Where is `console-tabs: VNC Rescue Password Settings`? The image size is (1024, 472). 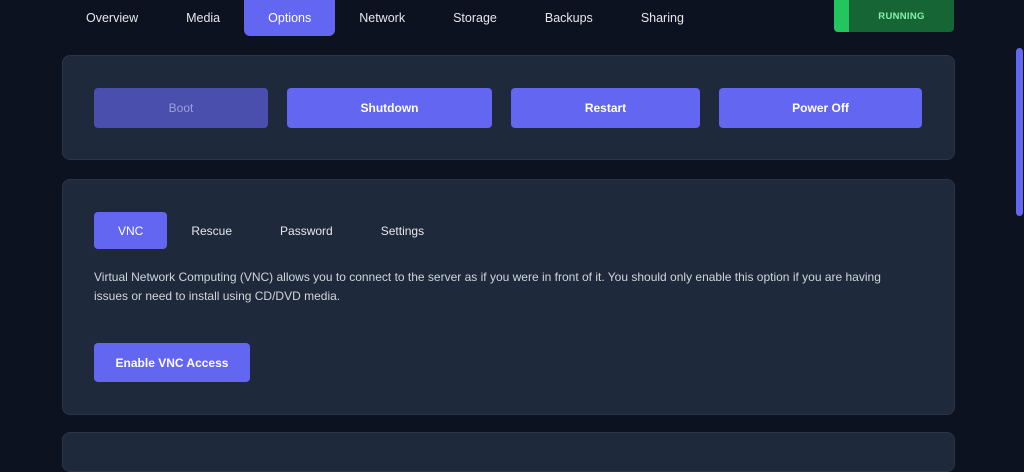
console-tabs: VNC Rescue Password Settings is located at coordinates (271, 230).